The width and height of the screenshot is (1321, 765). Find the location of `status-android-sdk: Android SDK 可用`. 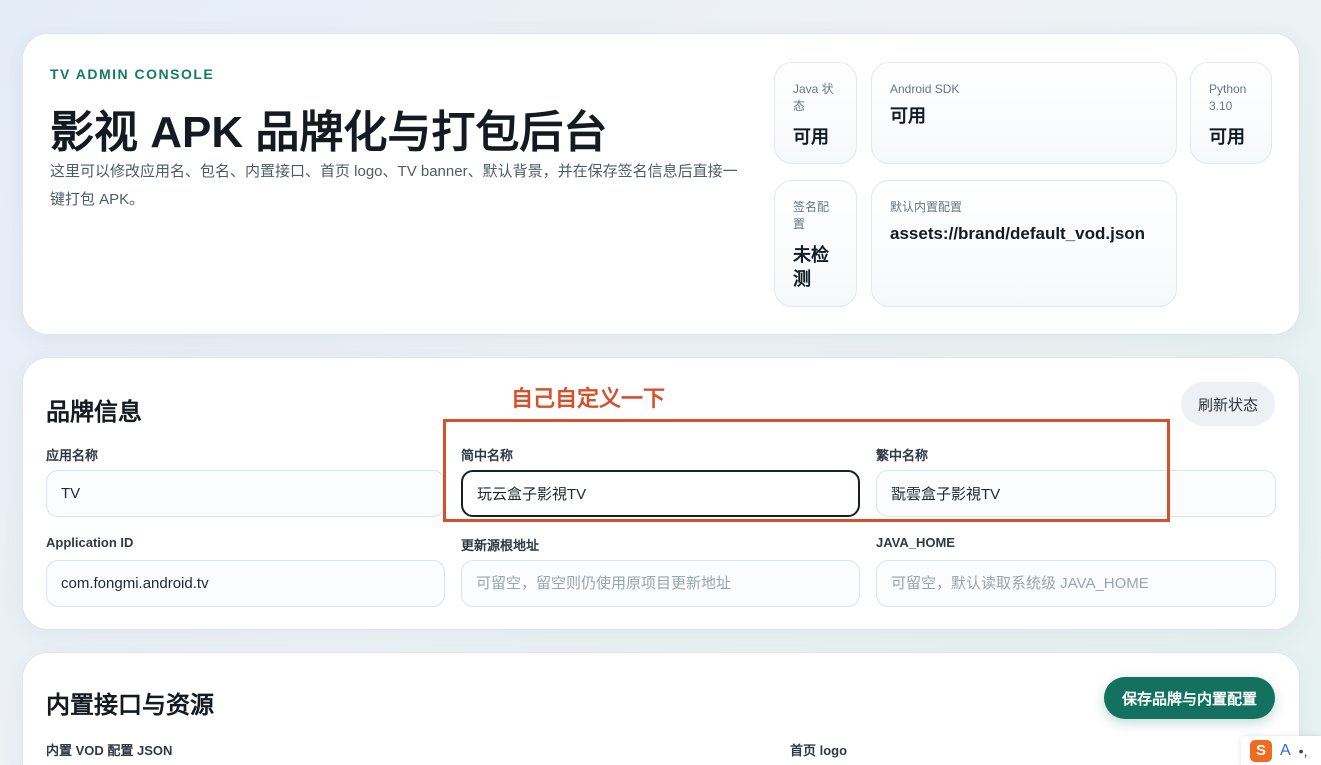

status-android-sdk: Android SDK 可用 is located at coordinates (1024, 113).